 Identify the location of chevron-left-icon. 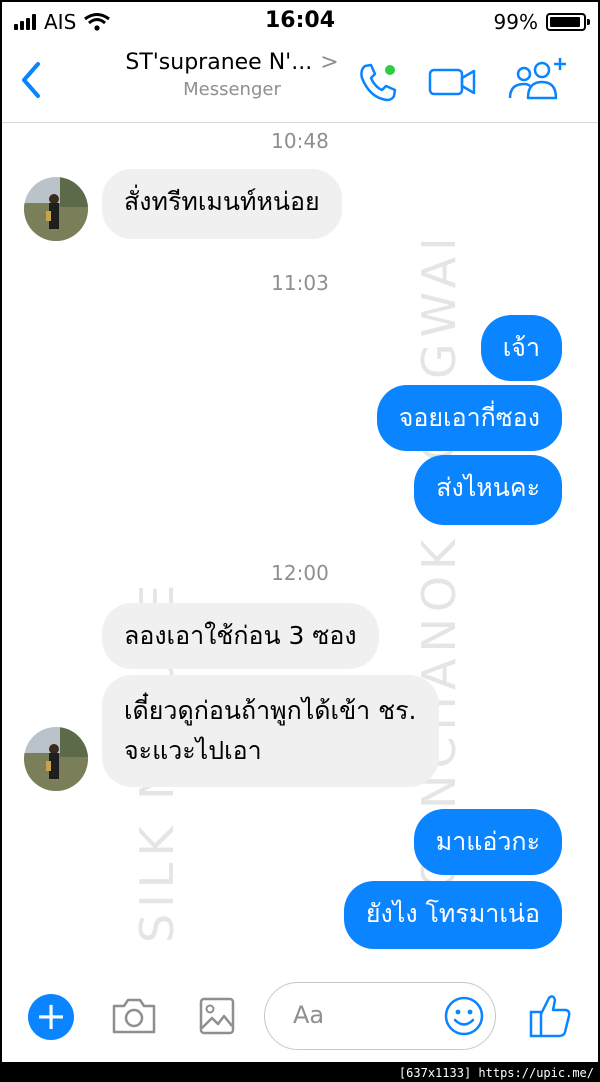
(31, 80).